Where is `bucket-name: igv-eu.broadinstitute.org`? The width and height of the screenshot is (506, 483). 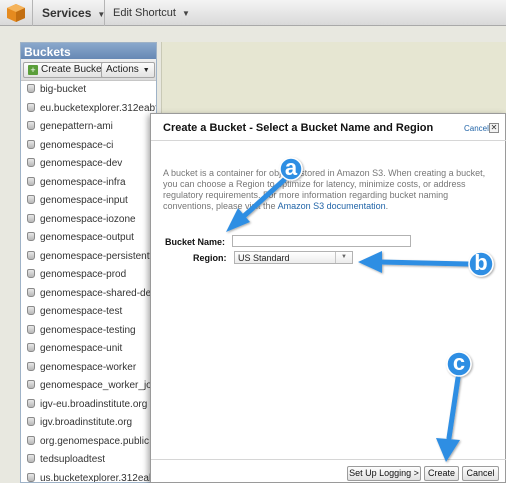 bucket-name: igv-eu.broadinstitute.org is located at coordinates (94, 404).